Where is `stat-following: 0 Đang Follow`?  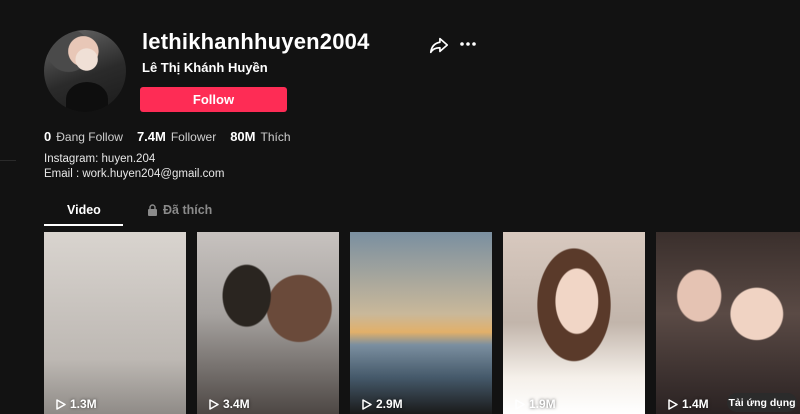 stat-following: 0 Đang Follow is located at coordinates (83, 136).